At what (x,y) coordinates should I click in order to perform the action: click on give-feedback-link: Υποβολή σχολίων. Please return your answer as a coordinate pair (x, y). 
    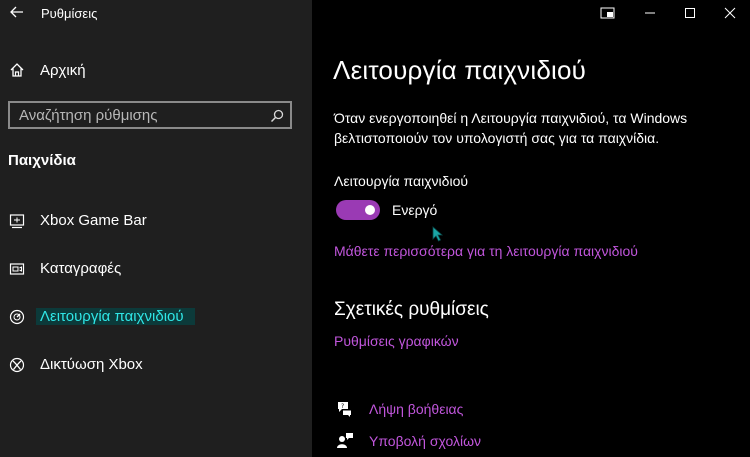
    Looking at the image, I should click on (425, 441).